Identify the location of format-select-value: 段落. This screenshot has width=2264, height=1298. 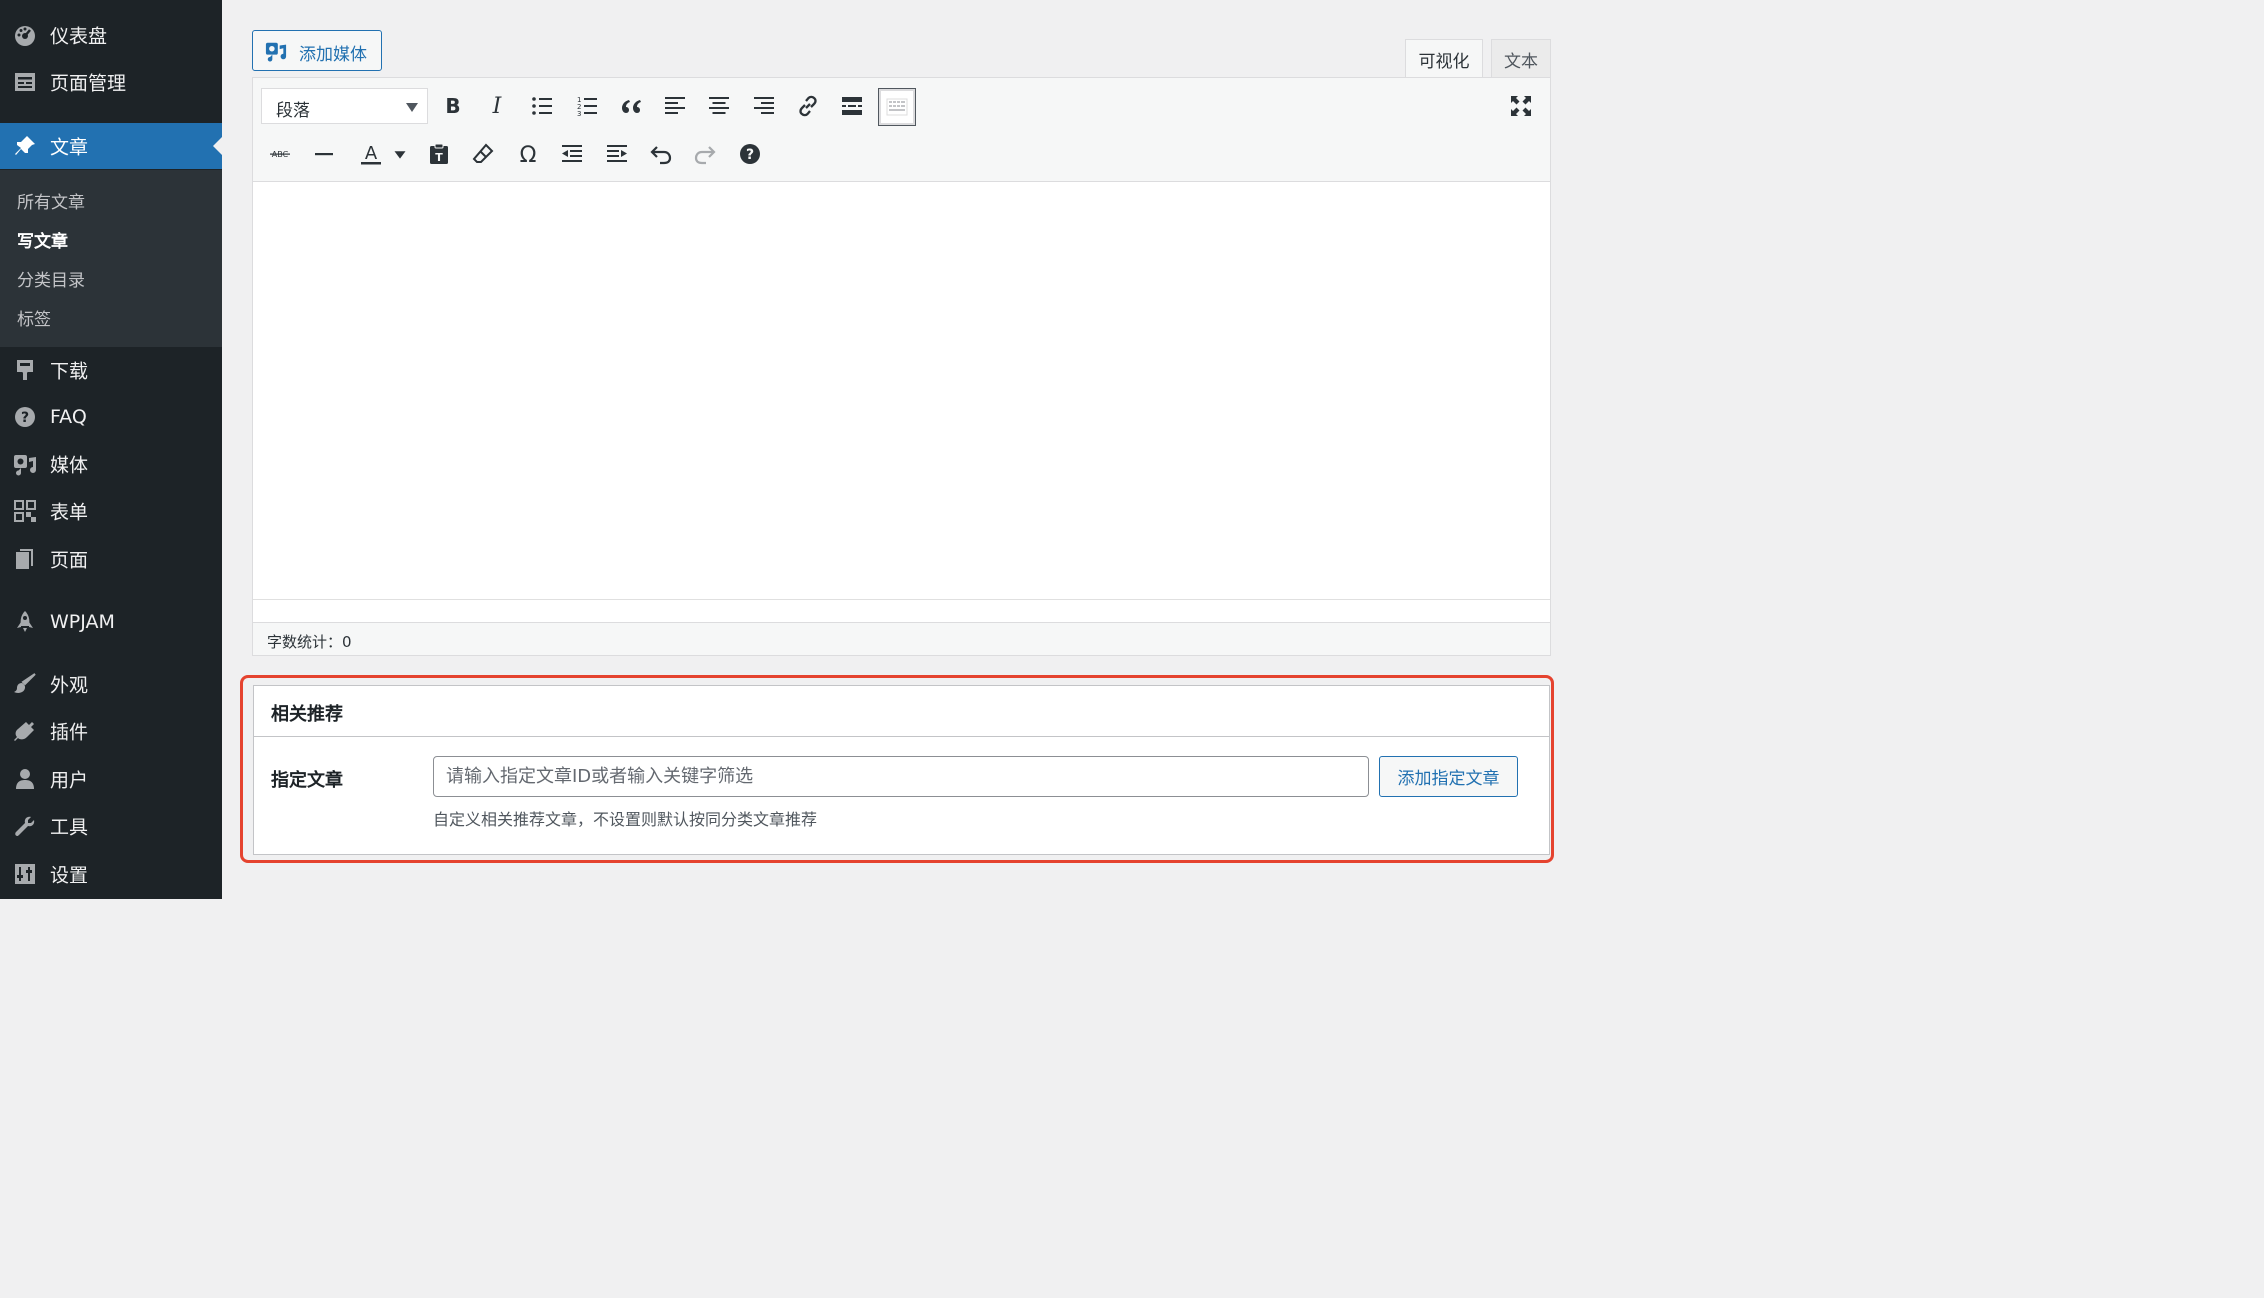
(293, 111).